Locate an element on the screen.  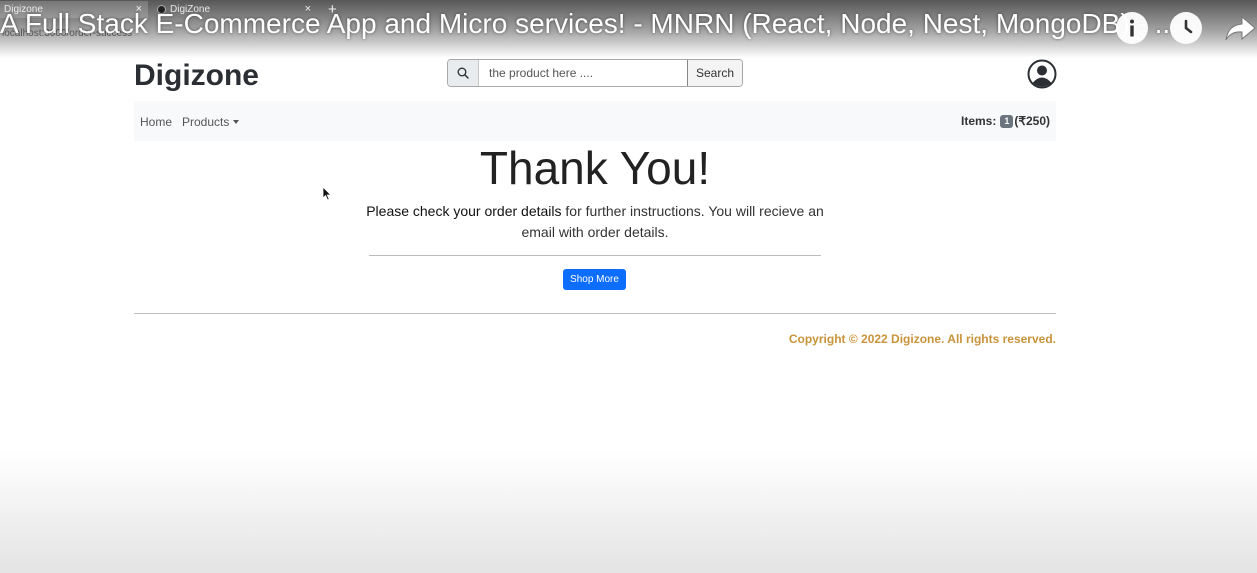
nav-home-link: Home is located at coordinates (156, 122).